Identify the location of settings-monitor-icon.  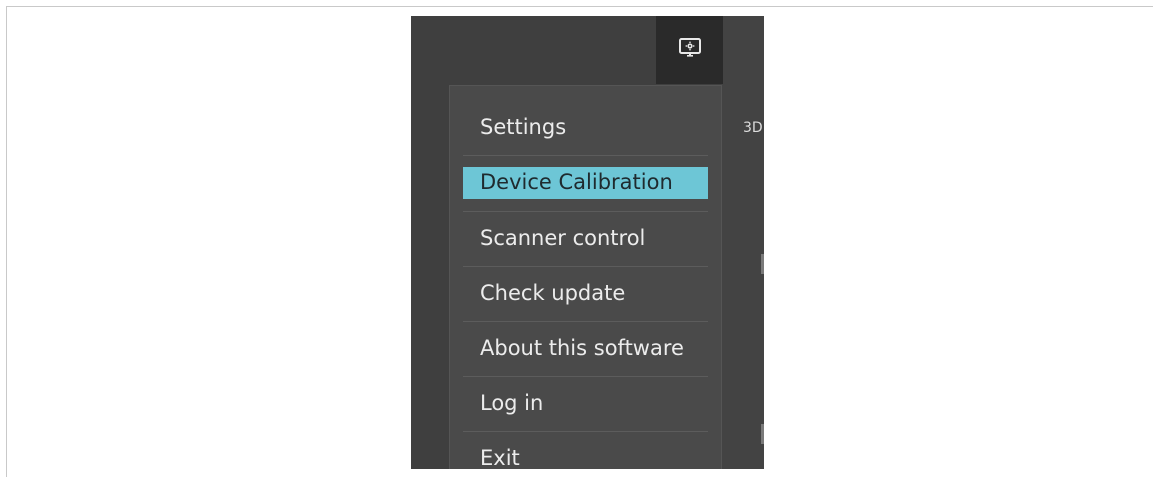
(690, 50).